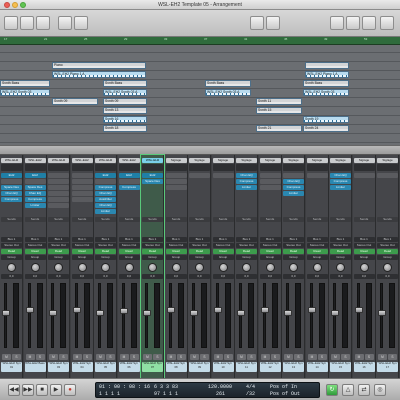  What do you see at coordinates (35, 193) in the screenshot?
I see `audio-fx-slot: Chan EQ` at bounding box center [35, 193].